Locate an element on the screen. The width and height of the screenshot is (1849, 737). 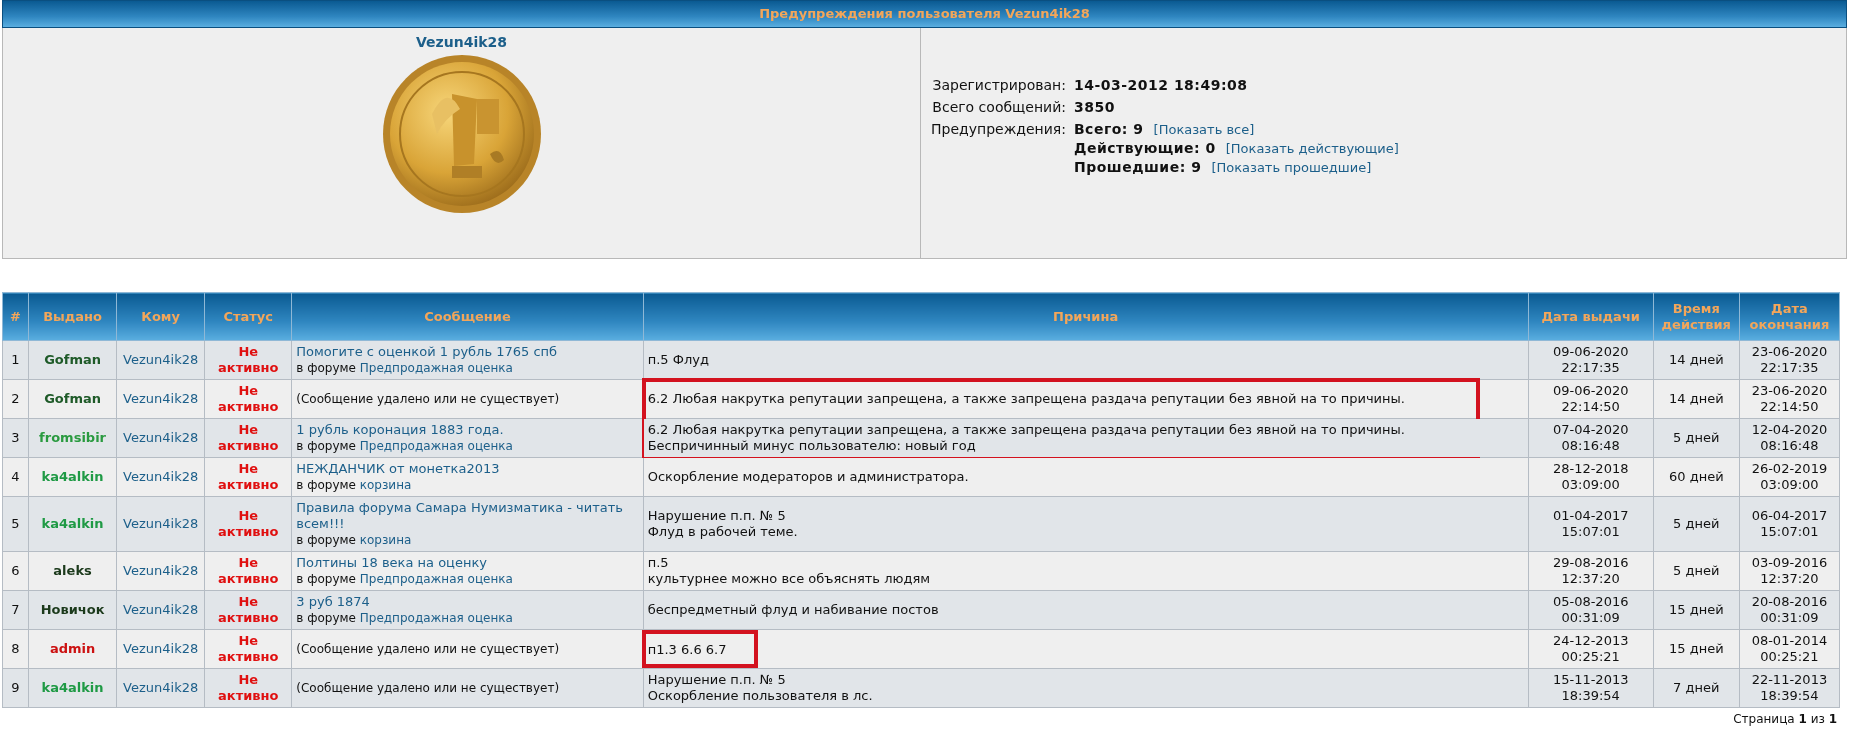
topic-link: НЕЖДАНЧИК от монетка2013 is located at coordinates (467, 469).